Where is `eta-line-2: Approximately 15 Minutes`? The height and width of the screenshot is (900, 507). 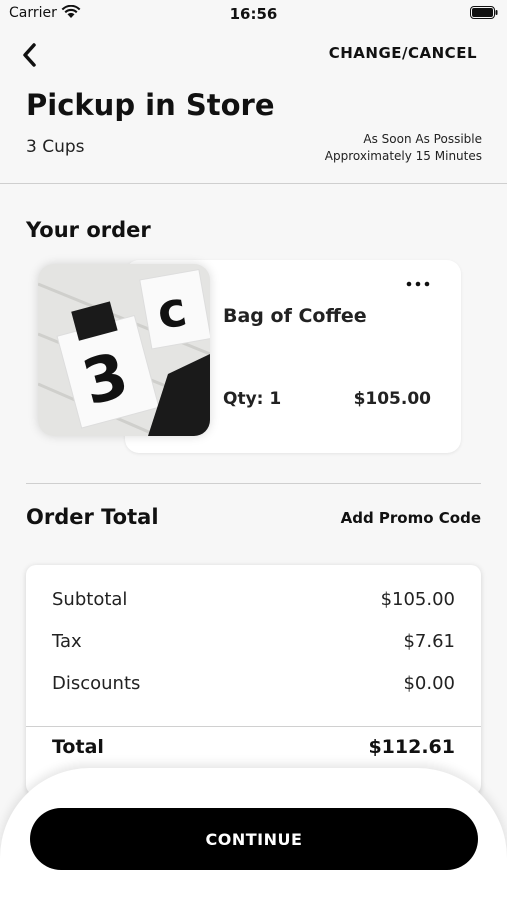
eta-line-2: Approximately 15 Minutes is located at coordinates (403, 156).